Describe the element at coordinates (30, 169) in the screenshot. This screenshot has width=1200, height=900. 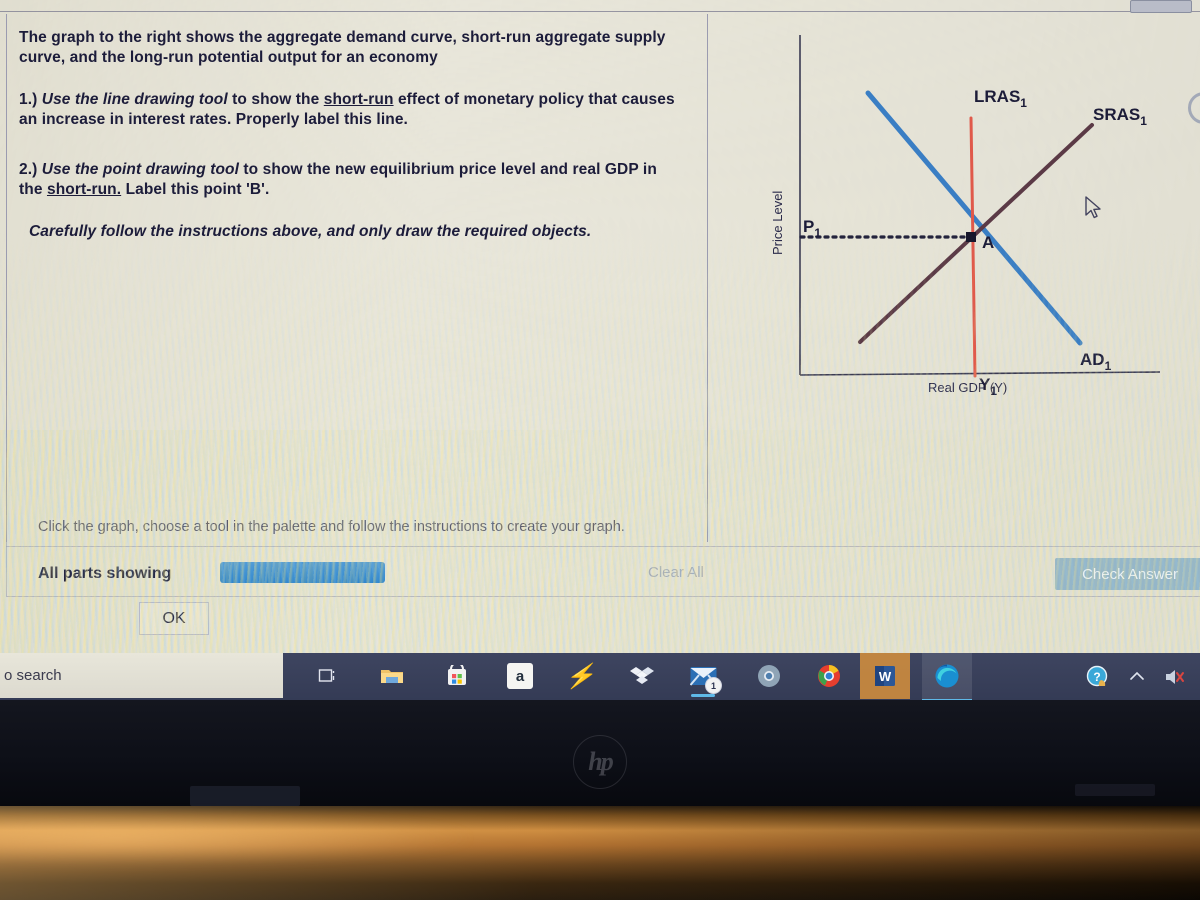
I see `task-2-number: 2.)` at that location.